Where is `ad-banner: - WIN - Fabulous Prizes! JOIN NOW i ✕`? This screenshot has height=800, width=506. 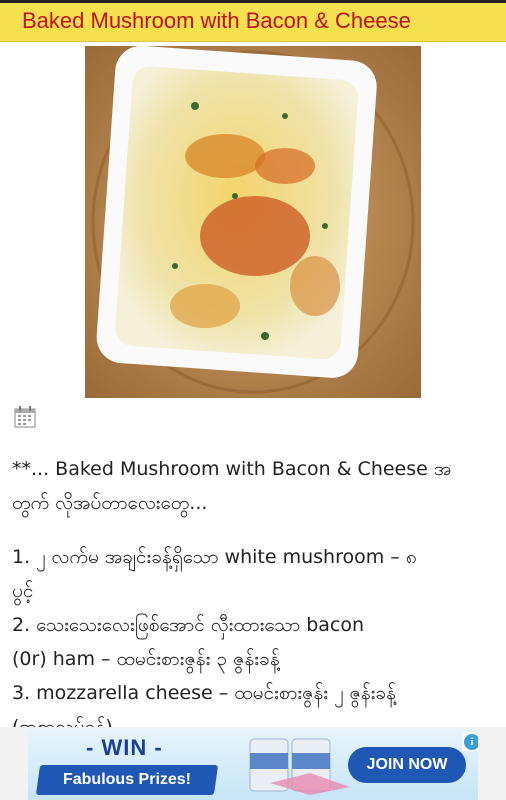
ad-banner: - WIN - Fabulous Prizes! JOIN NOW i ✕ is located at coordinates (253, 763).